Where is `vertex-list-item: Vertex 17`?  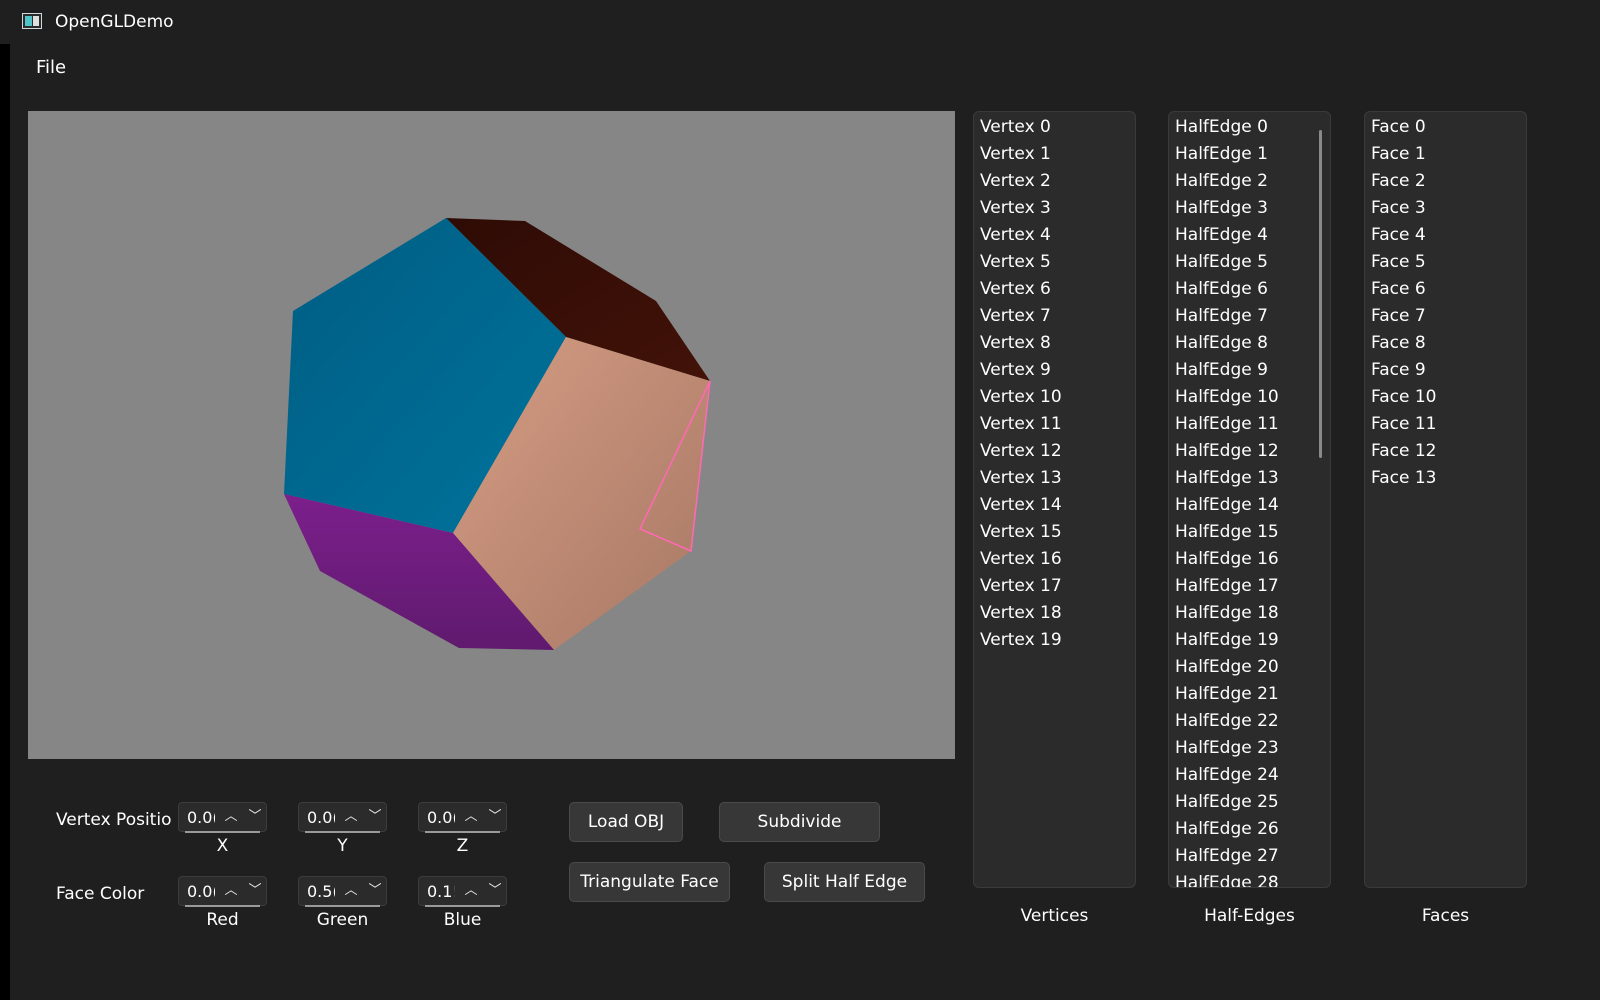
vertex-list-item: Vertex 17 is located at coordinates (1054, 586).